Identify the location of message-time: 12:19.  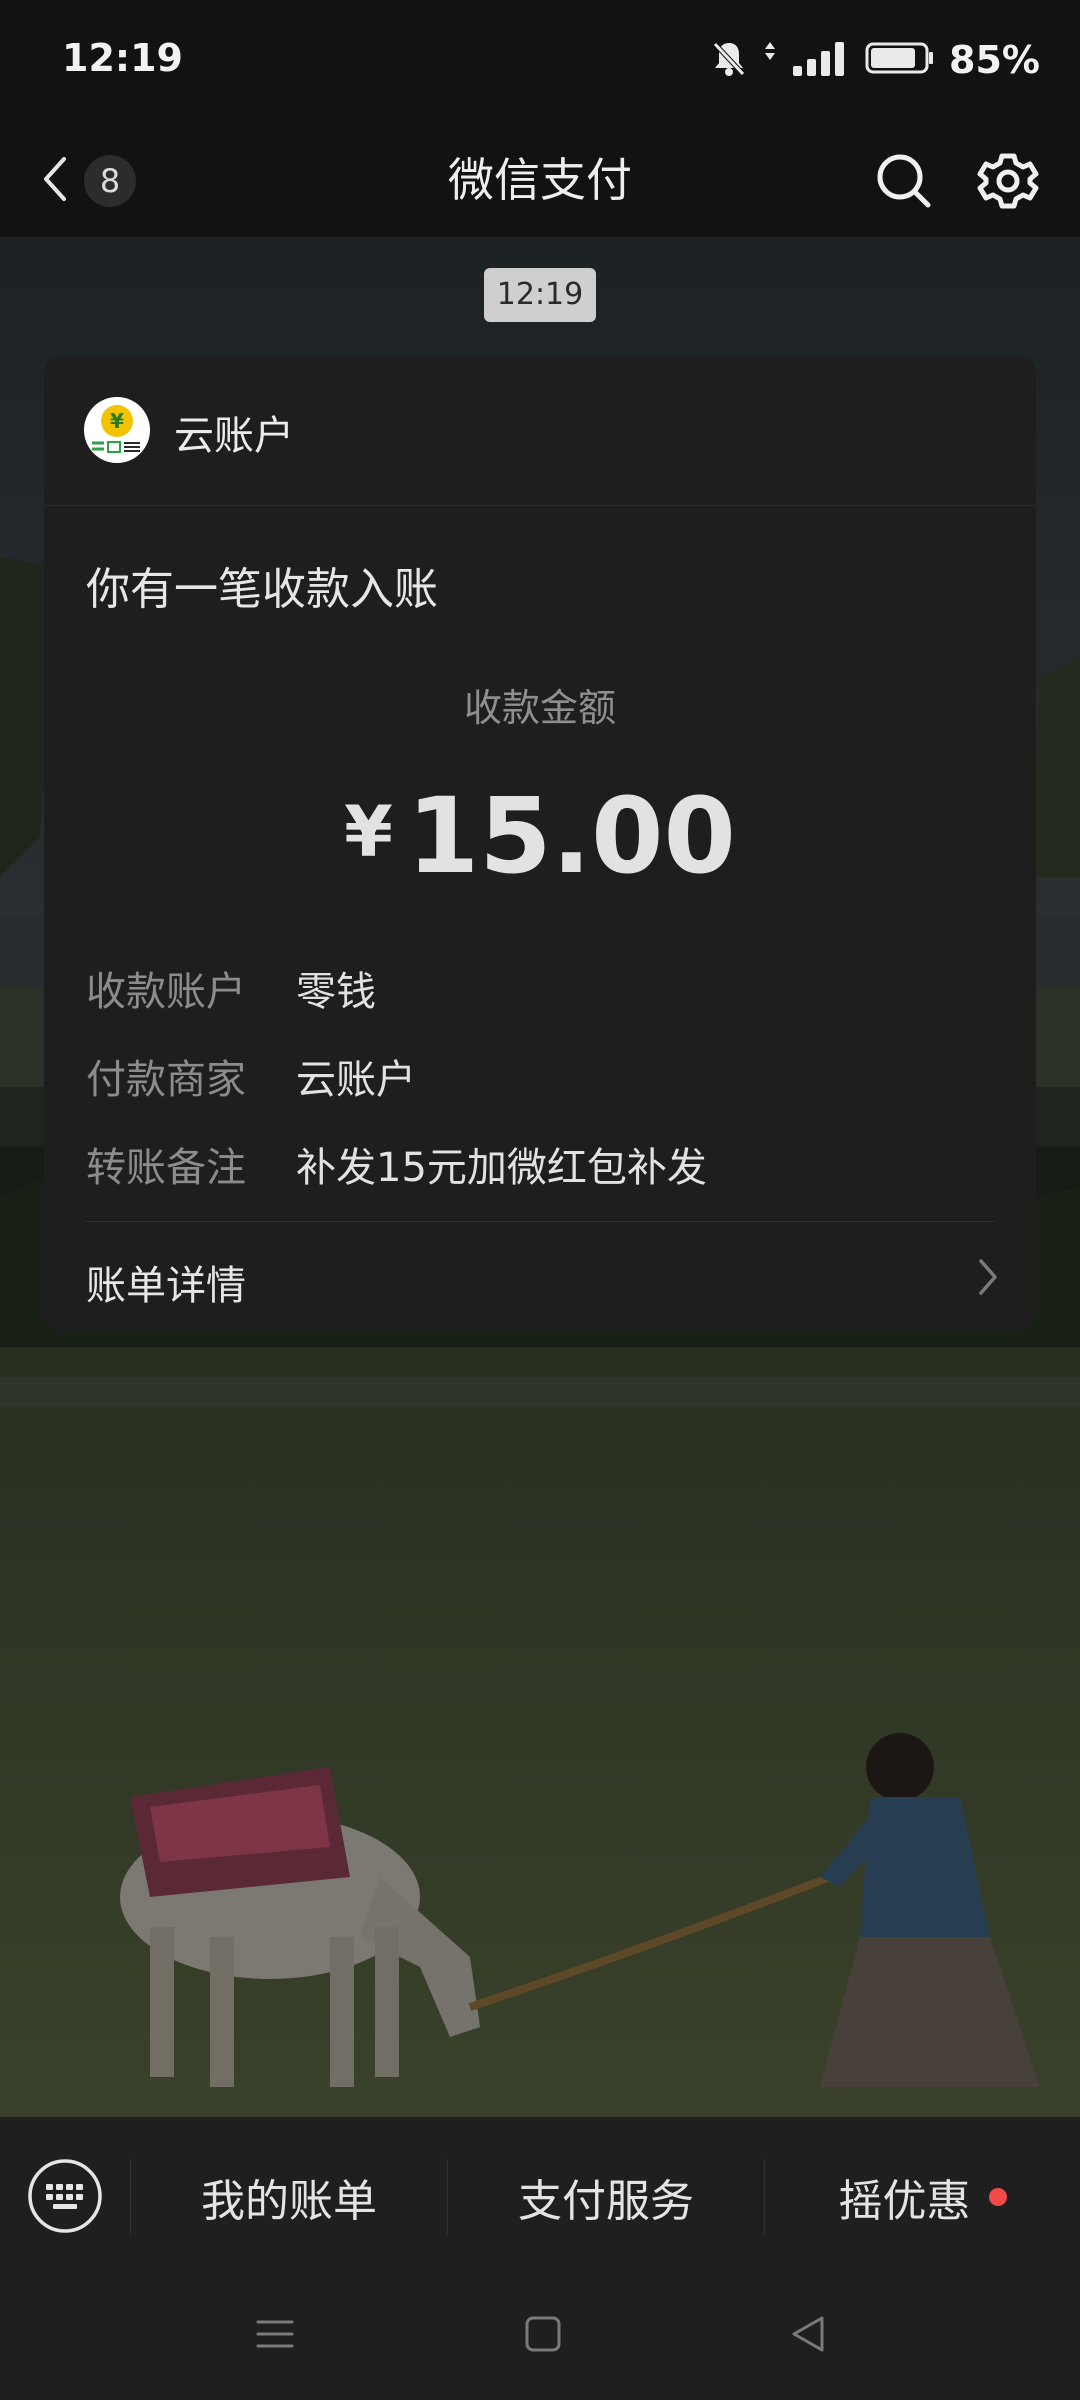
(540, 295).